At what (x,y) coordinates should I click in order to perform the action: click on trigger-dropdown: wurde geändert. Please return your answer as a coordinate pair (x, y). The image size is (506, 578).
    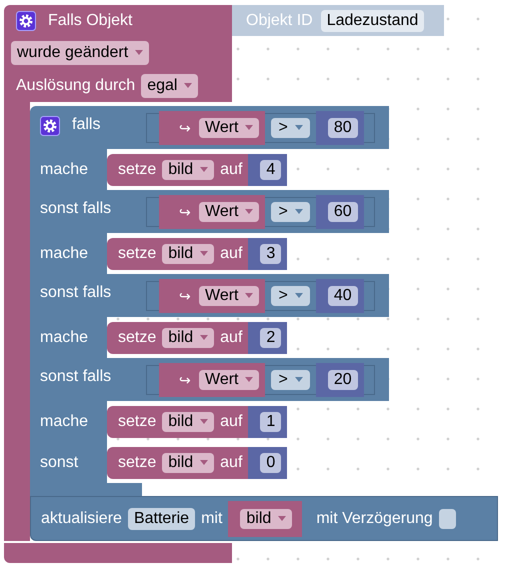
    Looking at the image, I should click on (80, 52).